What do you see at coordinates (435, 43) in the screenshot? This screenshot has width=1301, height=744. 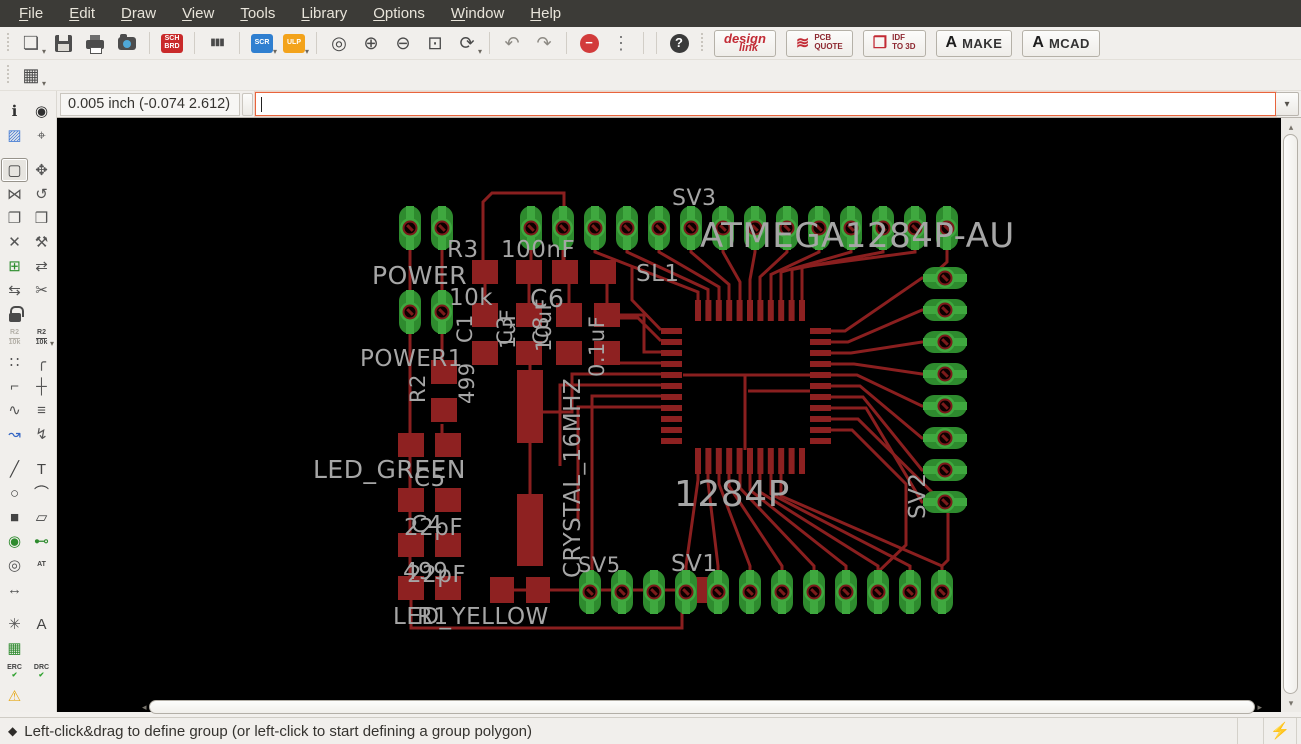 I see `zoom-select-icon: ⊡` at bounding box center [435, 43].